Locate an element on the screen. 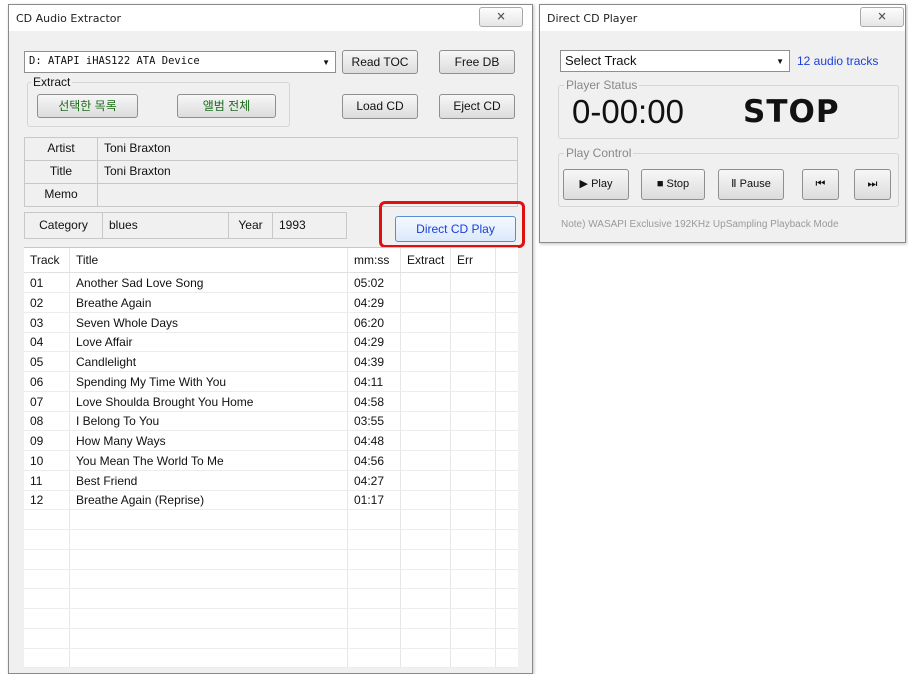  column-header-time: mm:ss is located at coordinates (371, 260).